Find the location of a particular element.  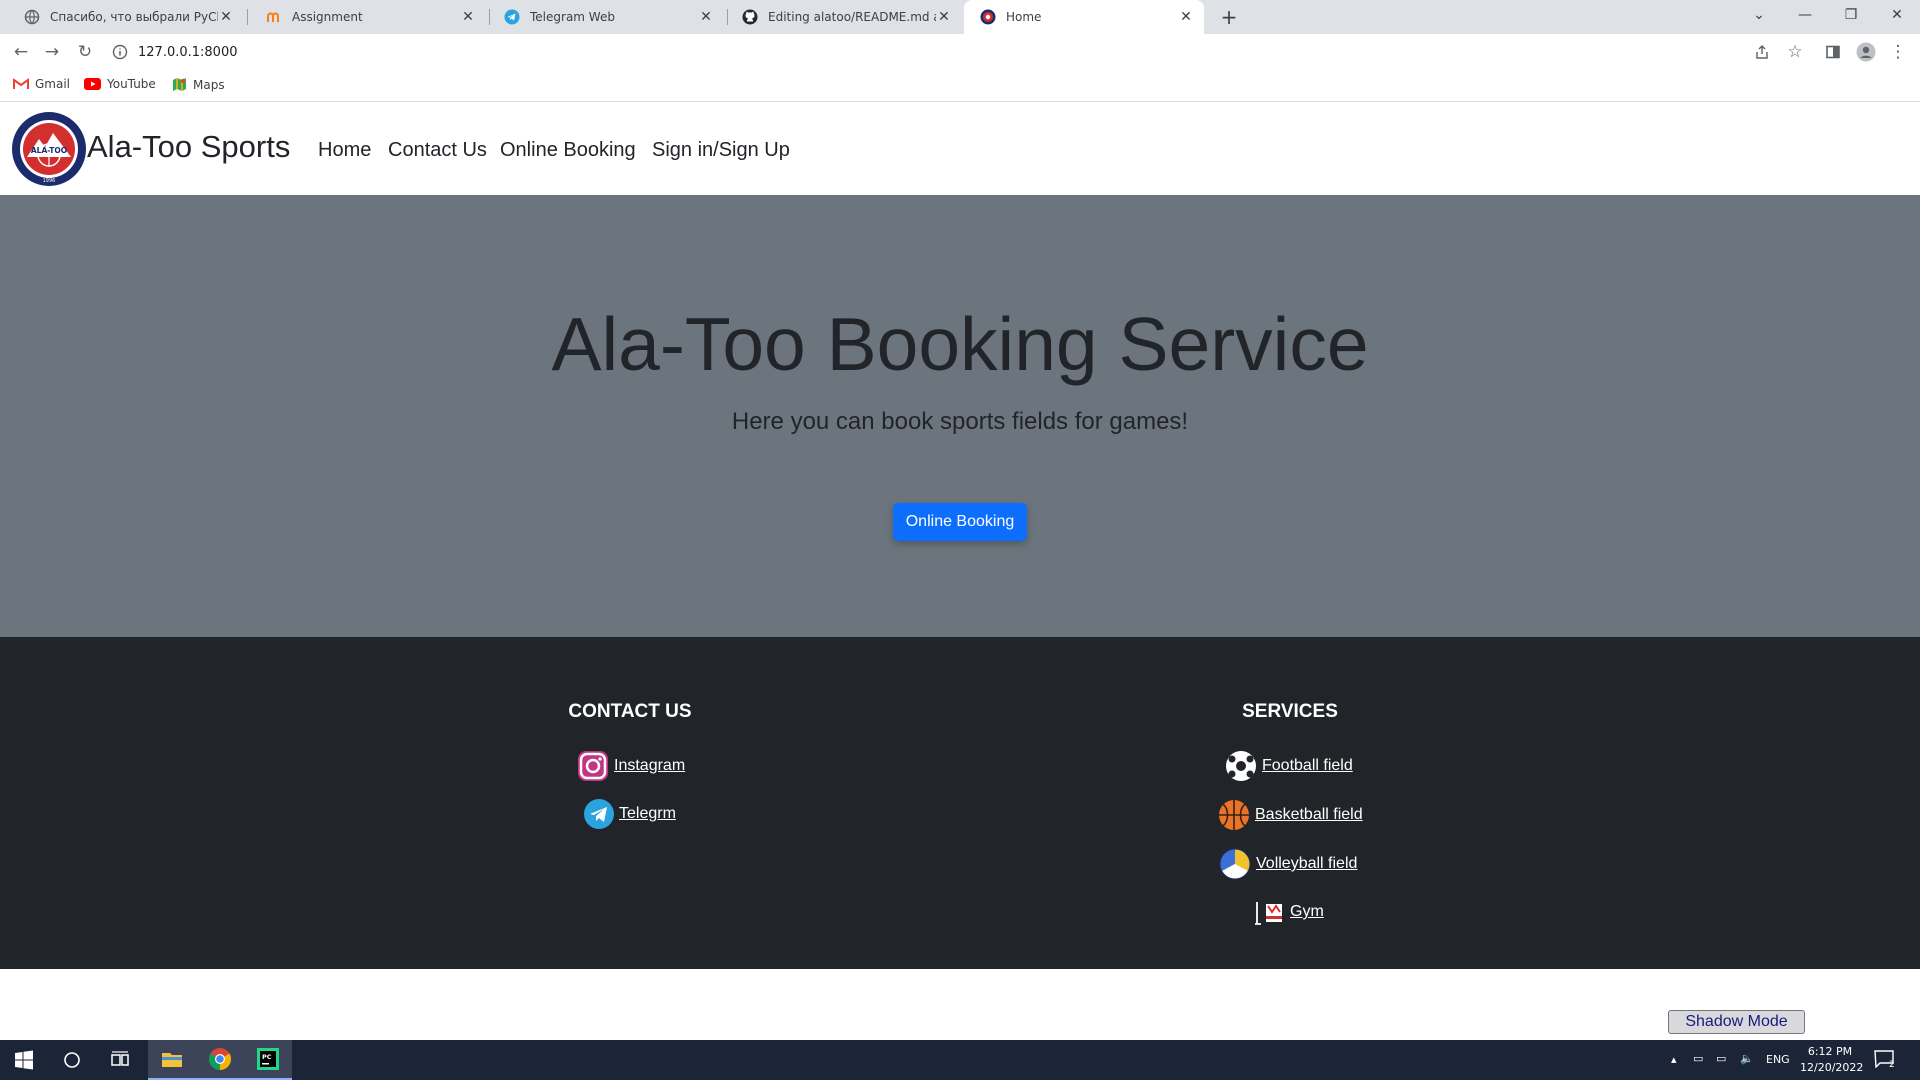

telegram-link: Telegrm is located at coordinates (629, 814).